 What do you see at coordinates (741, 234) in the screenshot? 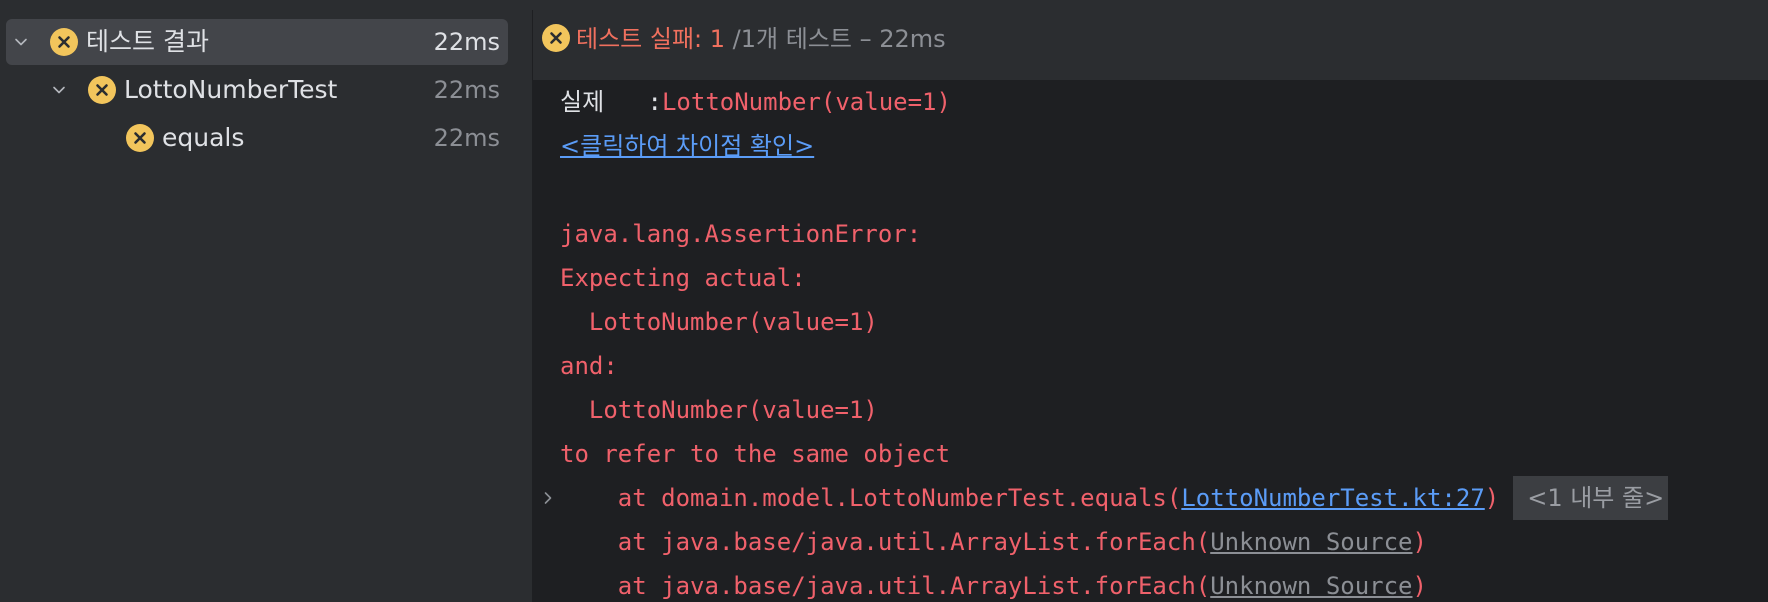
I see `output-line: java.lang.AssertionError:` at bounding box center [741, 234].